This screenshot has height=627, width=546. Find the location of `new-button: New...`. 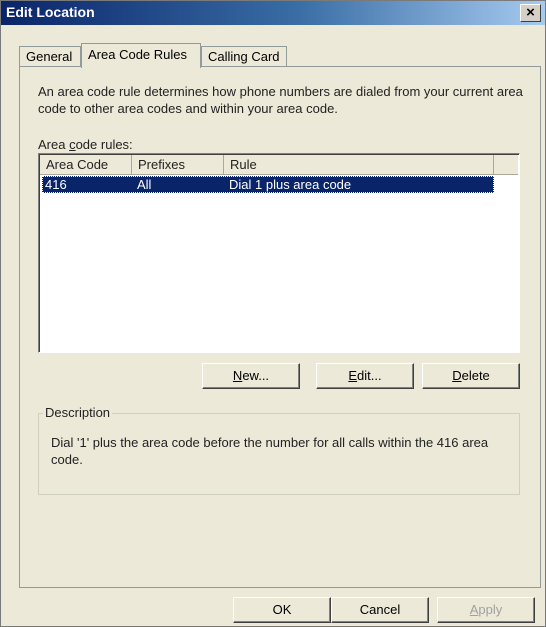

new-button: New... is located at coordinates (251, 376).